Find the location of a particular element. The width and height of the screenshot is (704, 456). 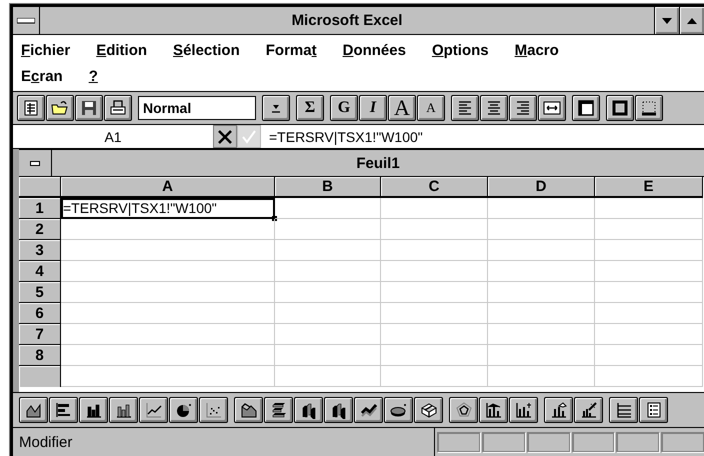

maximize-button is located at coordinates (691, 20).